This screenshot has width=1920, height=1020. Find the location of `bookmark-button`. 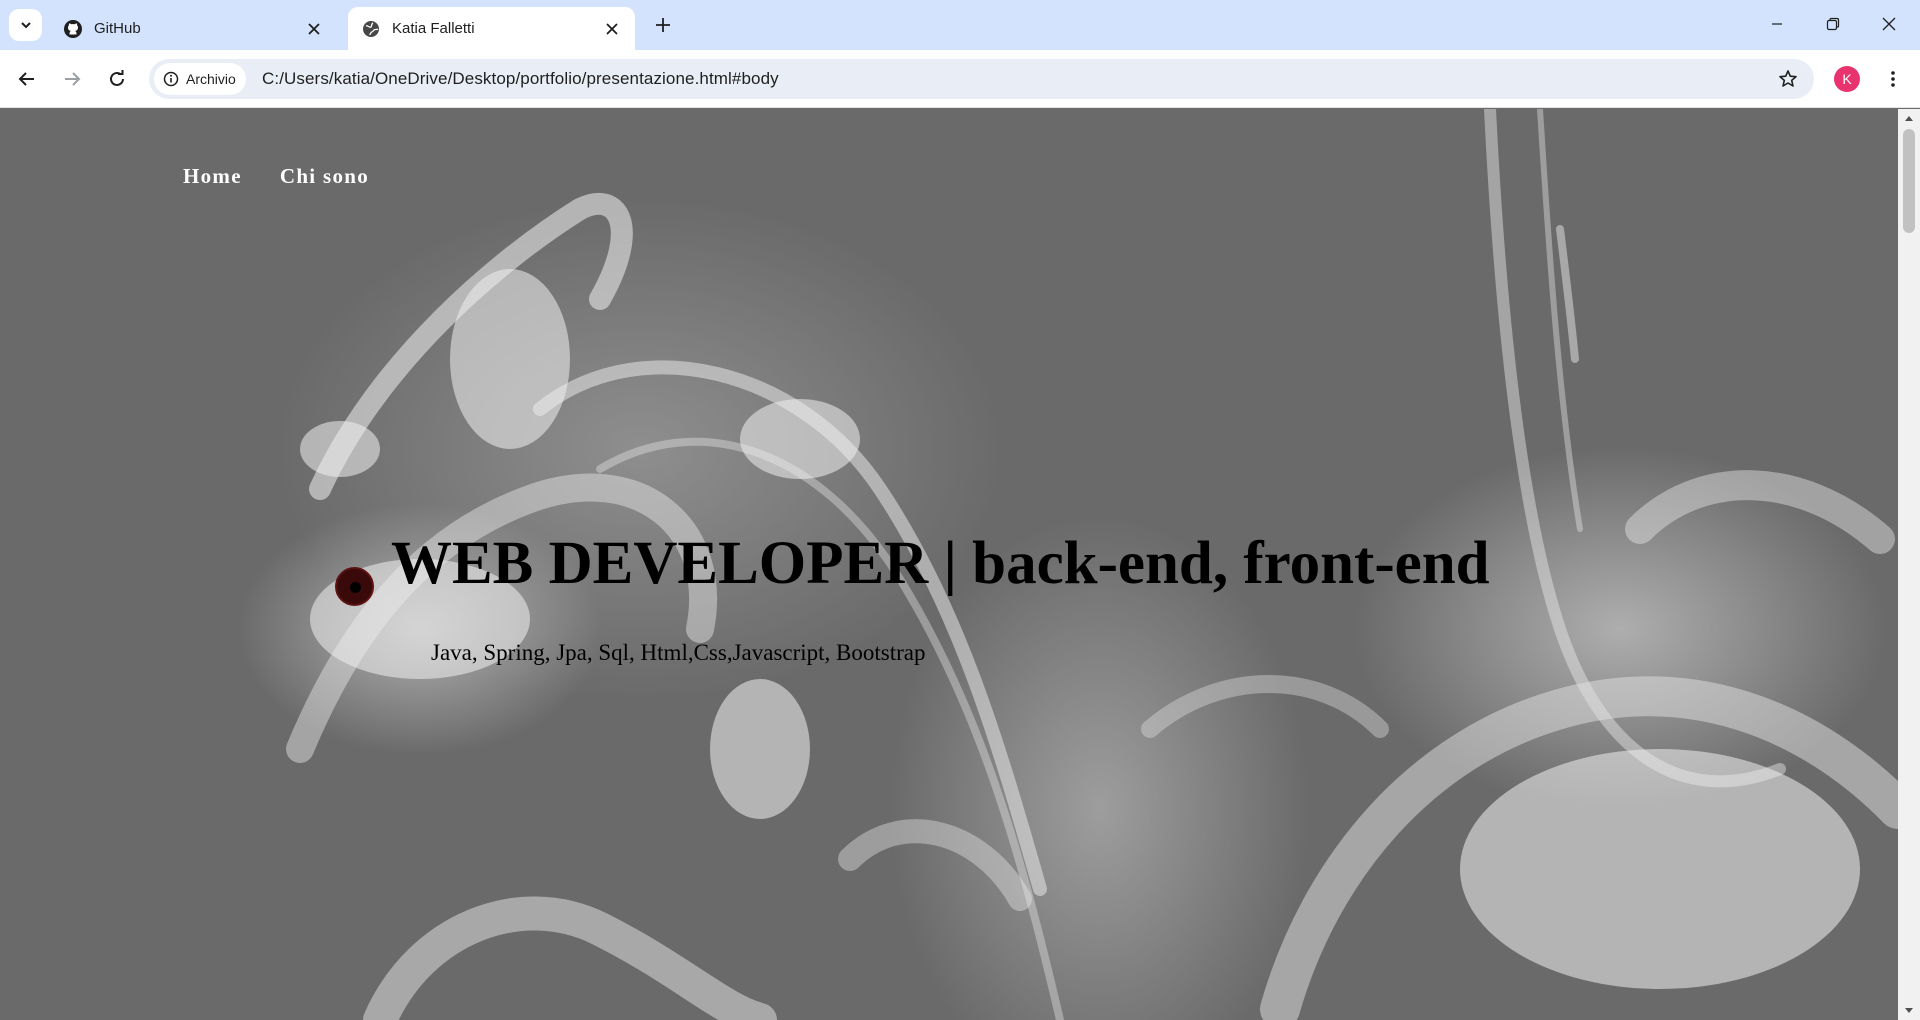

bookmark-button is located at coordinates (1788, 79).